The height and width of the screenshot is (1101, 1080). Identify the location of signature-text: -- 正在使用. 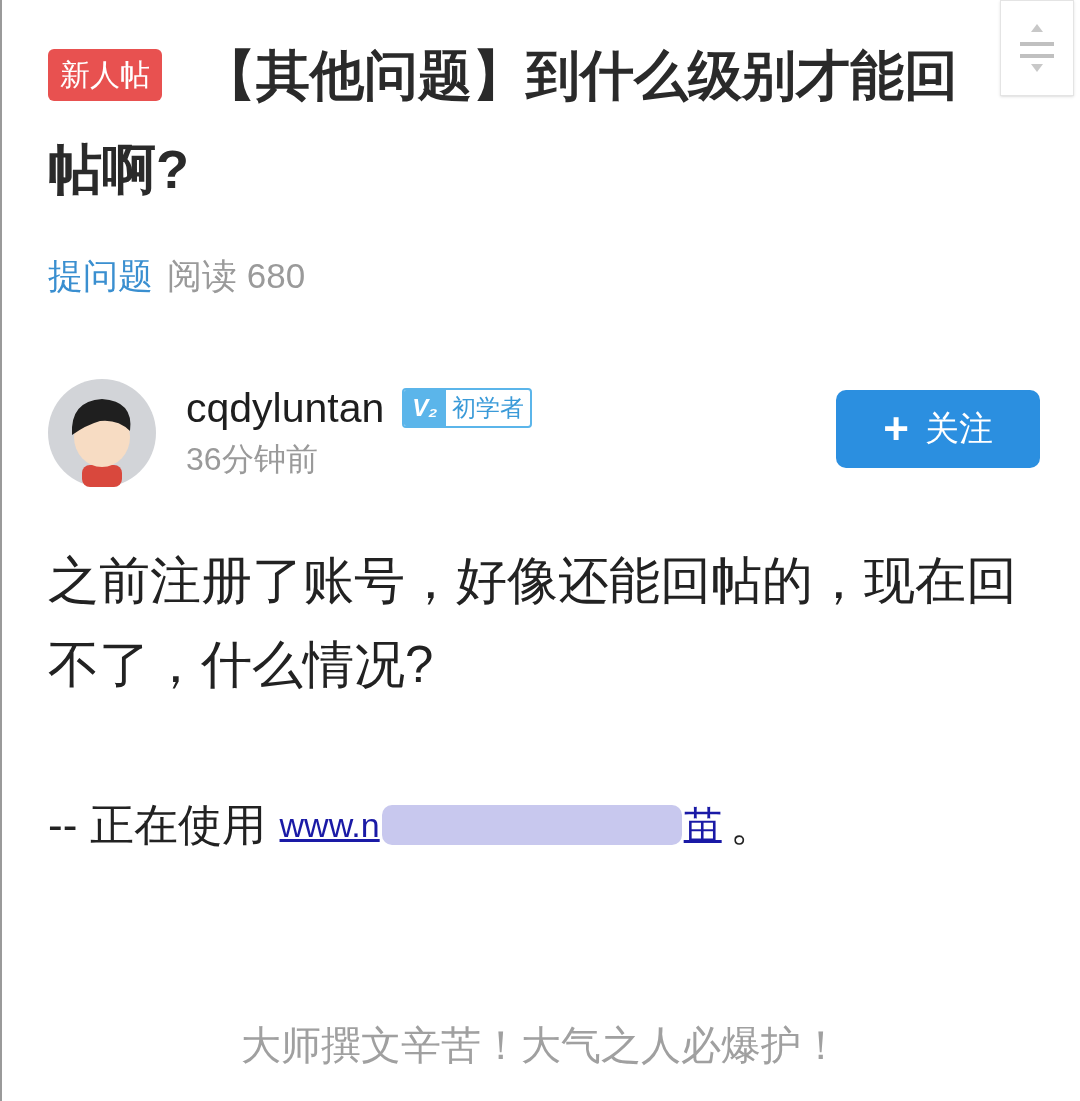
(157, 824).